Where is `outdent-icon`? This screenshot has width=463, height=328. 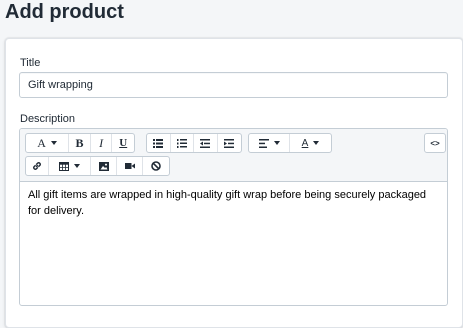
outdent-icon is located at coordinates (205, 143).